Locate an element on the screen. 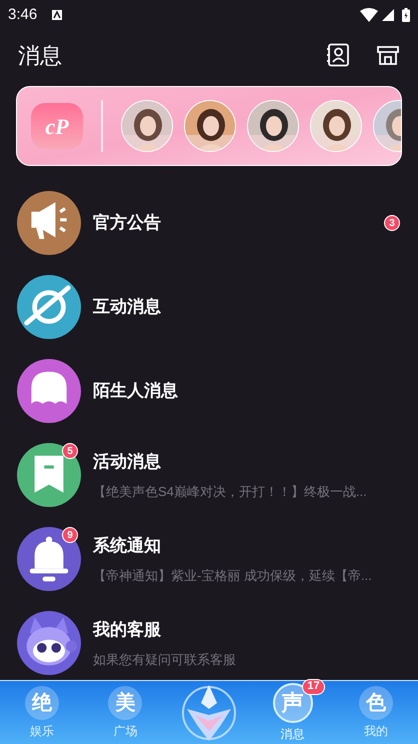 The image size is (418, 744). message-row: 陌生人消息 is located at coordinates (209, 391).